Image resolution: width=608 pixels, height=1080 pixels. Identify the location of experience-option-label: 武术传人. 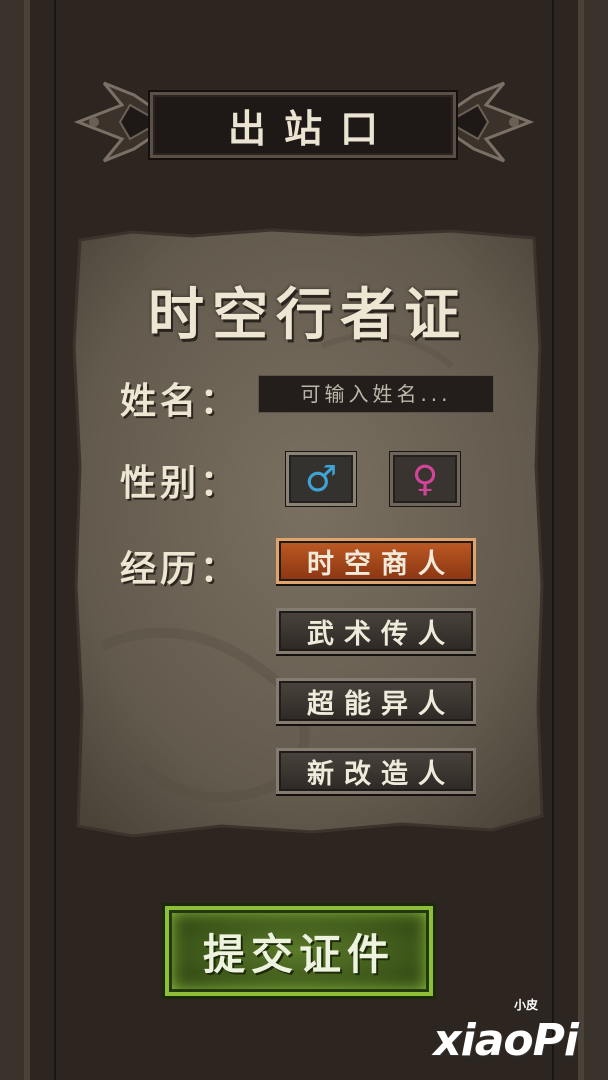
(381, 634).